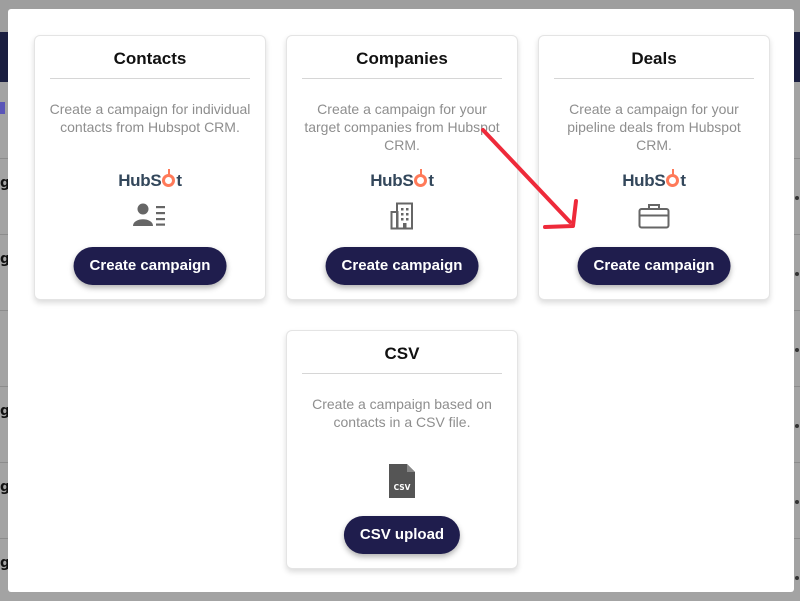 Image resolution: width=800 pixels, height=601 pixels. Describe the element at coordinates (529, 178) in the screenshot. I see `annotation-arrow` at that location.